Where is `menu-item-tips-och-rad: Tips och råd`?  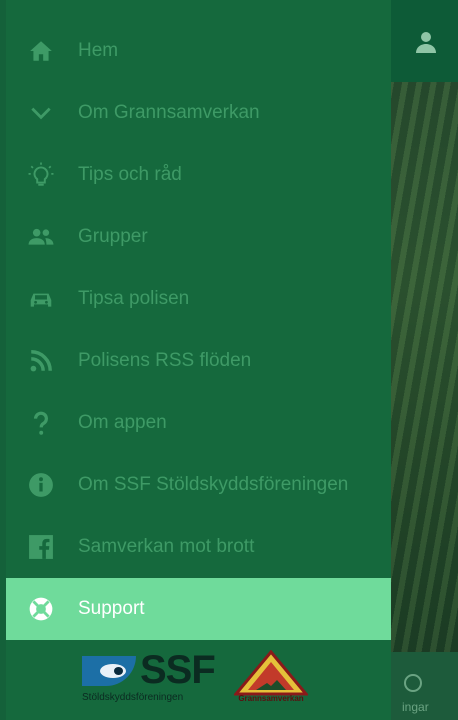 menu-item-tips-och-rad: Tips och råd is located at coordinates (198, 175).